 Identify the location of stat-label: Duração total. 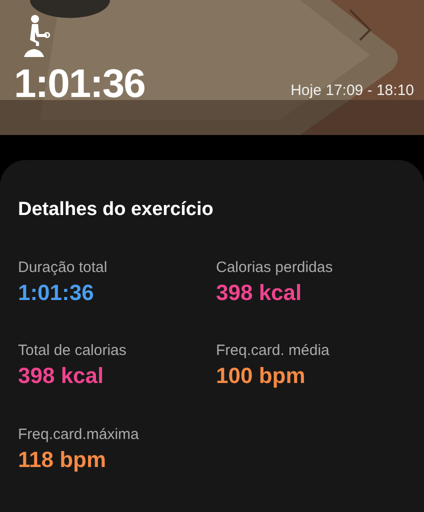
(63, 267).